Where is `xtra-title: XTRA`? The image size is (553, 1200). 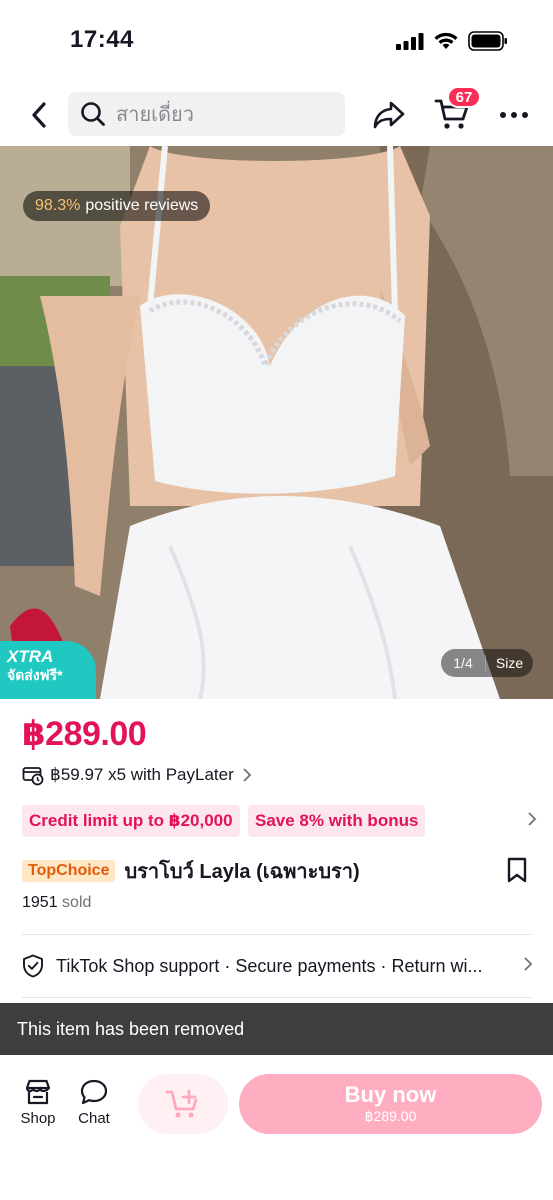
xtra-title: XTRA is located at coordinates (30, 656).